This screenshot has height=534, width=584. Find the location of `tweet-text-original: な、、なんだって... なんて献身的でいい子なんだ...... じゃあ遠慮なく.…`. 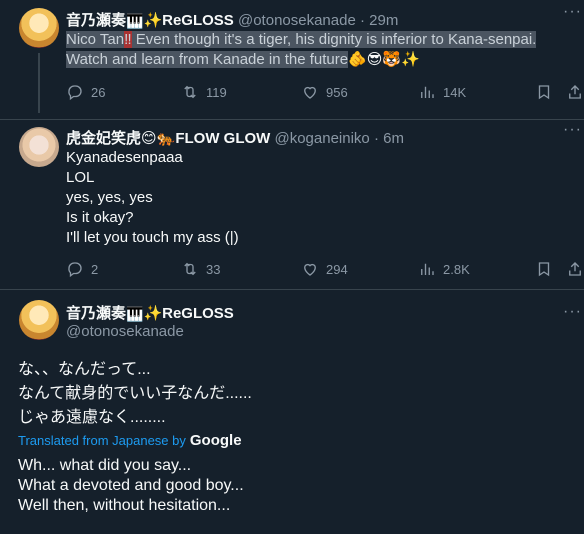

tweet-text-original: な、、なんだって... なんて献身的でいい子なんだ...... じゃあ遠慮なく.… is located at coordinates (135, 394).